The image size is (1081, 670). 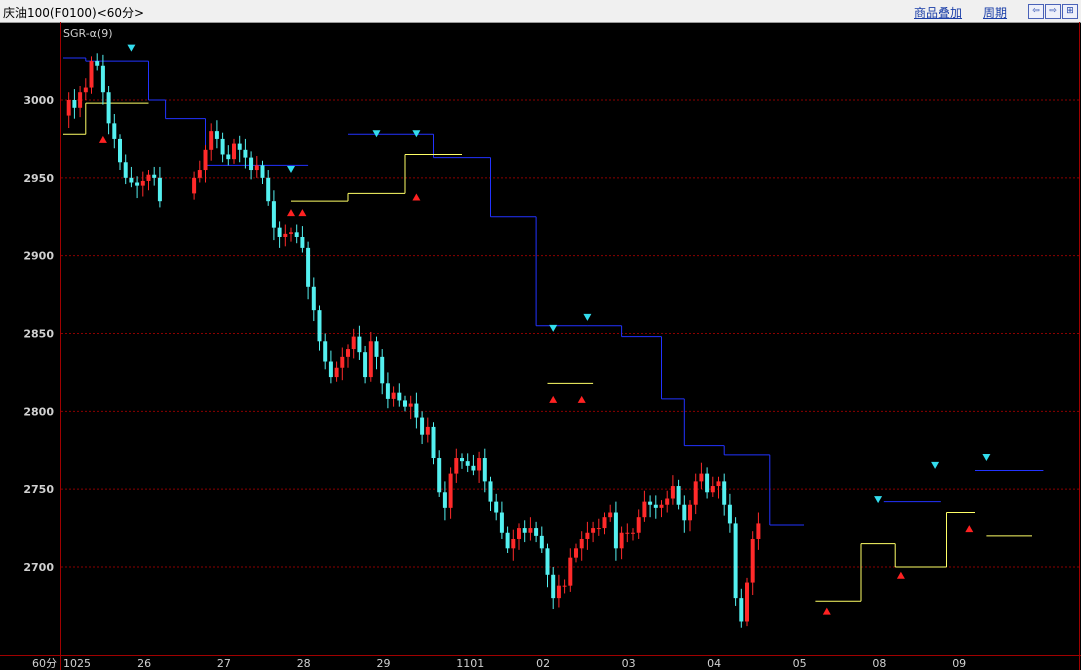 What do you see at coordinates (38, 411) in the screenshot?
I see `y-tick-label: 2800` at bounding box center [38, 411].